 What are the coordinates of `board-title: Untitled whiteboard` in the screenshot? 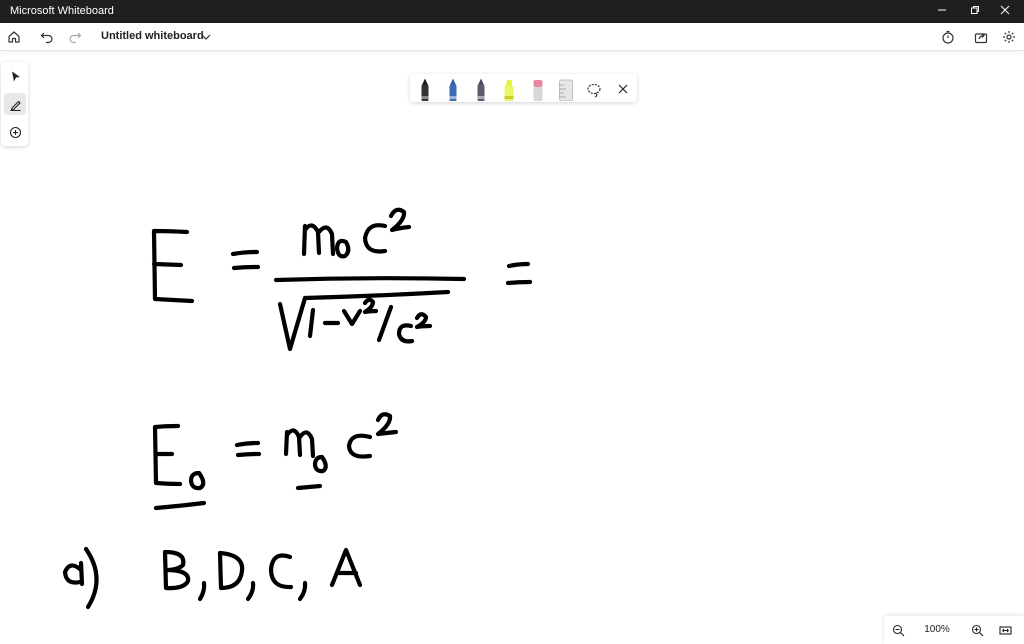 It's located at (152, 36).